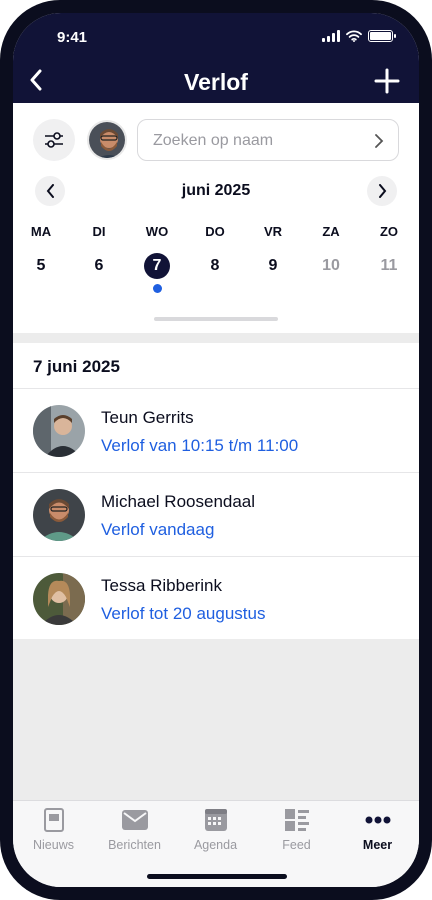 This screenshot has width=432, height=900. I want to click on month-label: juni 2025, so click(216, 190).